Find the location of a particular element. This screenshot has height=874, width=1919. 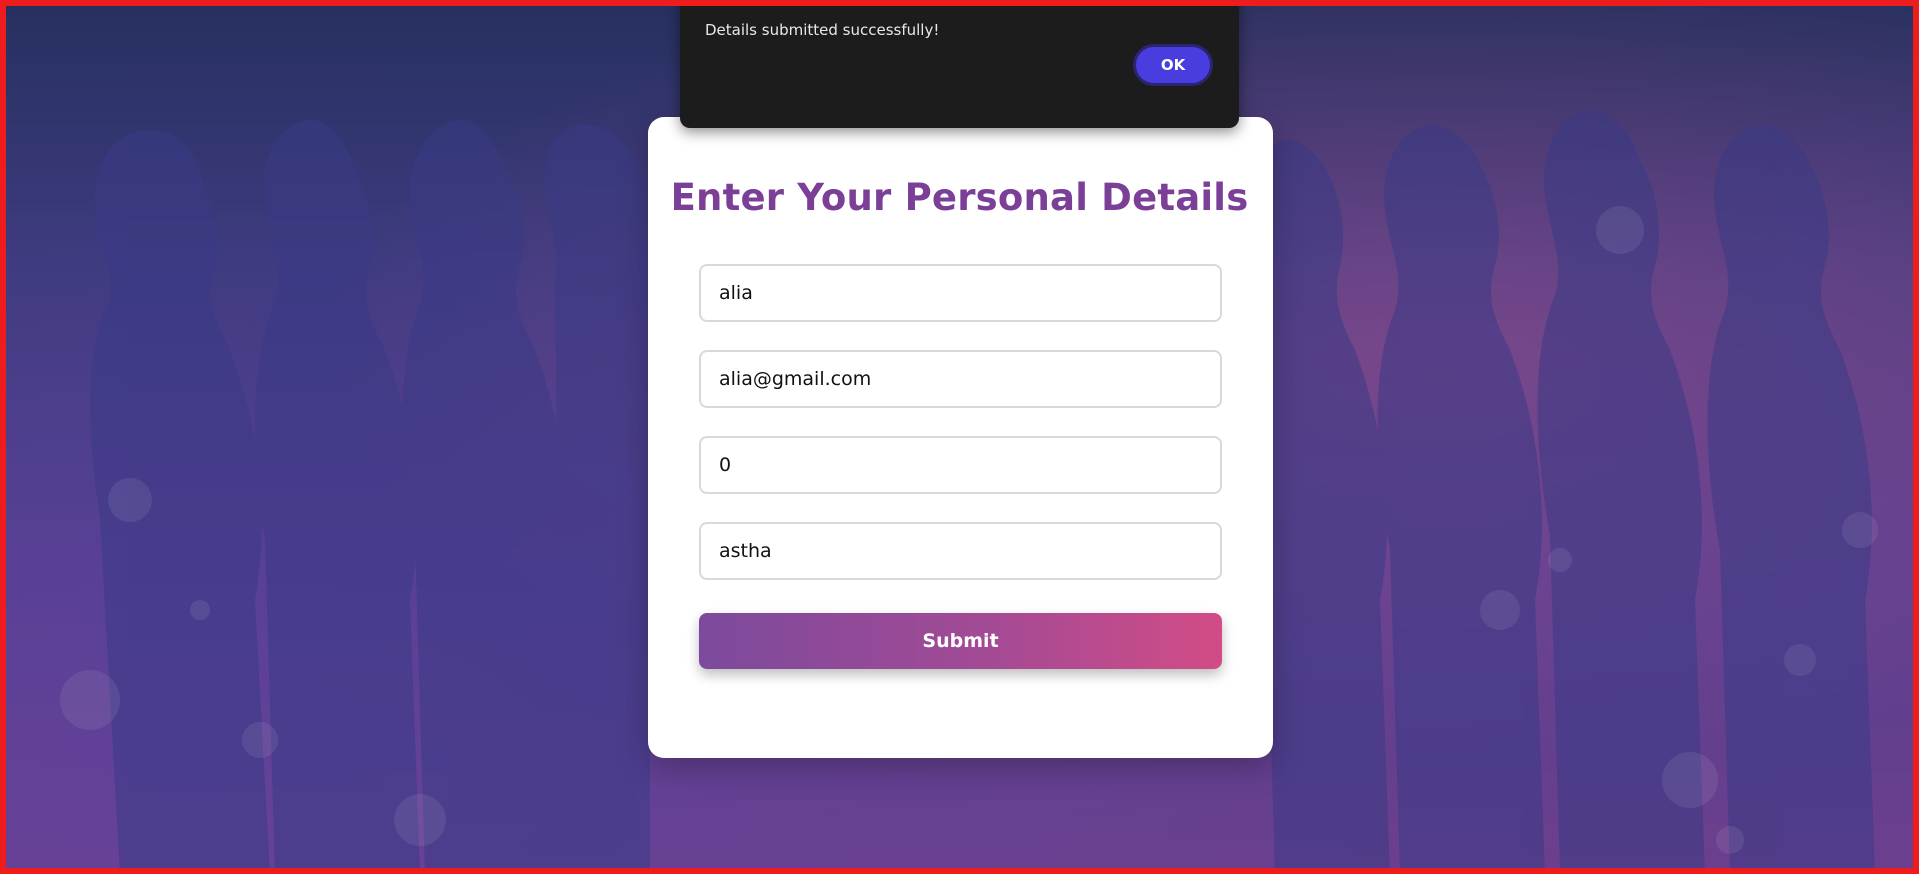

ok-button: OK is located at coordinates (1173, 65).